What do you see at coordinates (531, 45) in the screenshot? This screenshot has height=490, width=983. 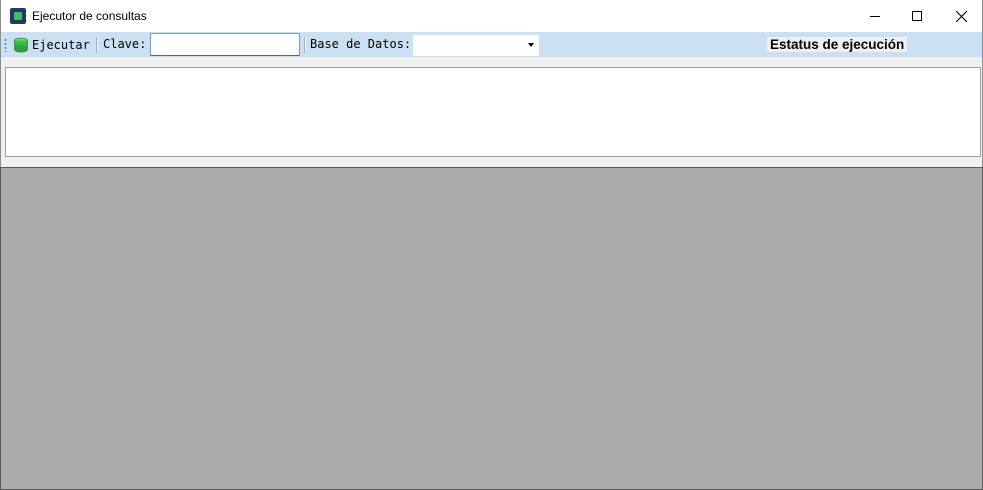 I see `dropdown-arrow-icon` at bounding box center [531, 45].